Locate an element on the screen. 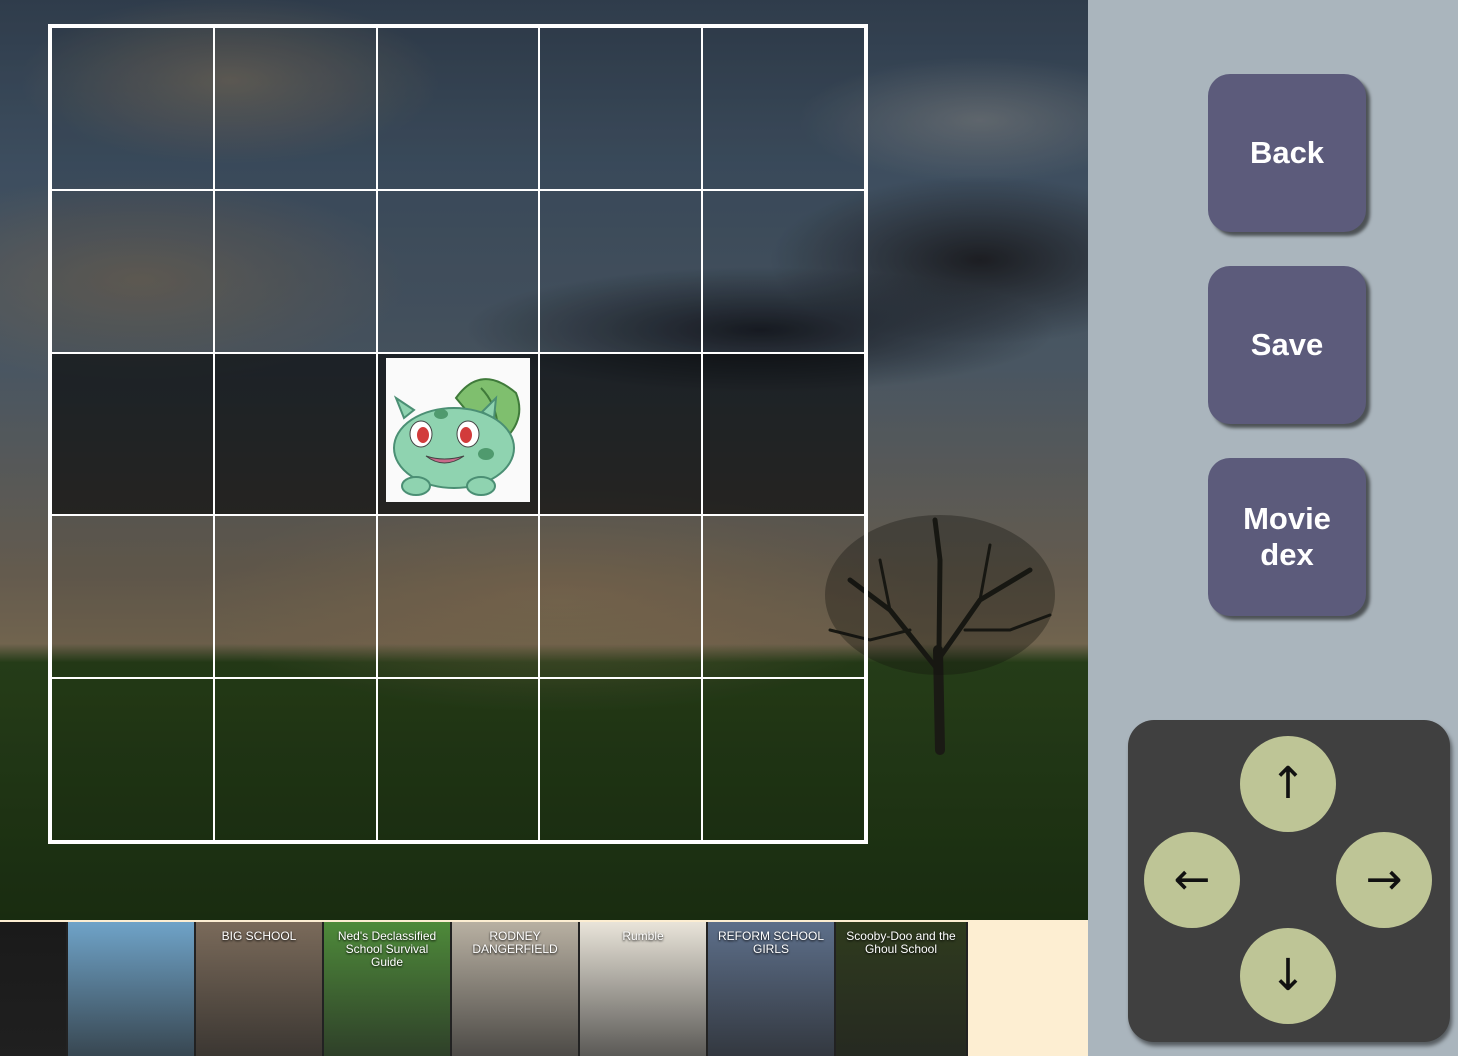 This screenshot has height=1056, width=1458. moviedex-label-line1: Movie is located at coordinates (1287, 518).